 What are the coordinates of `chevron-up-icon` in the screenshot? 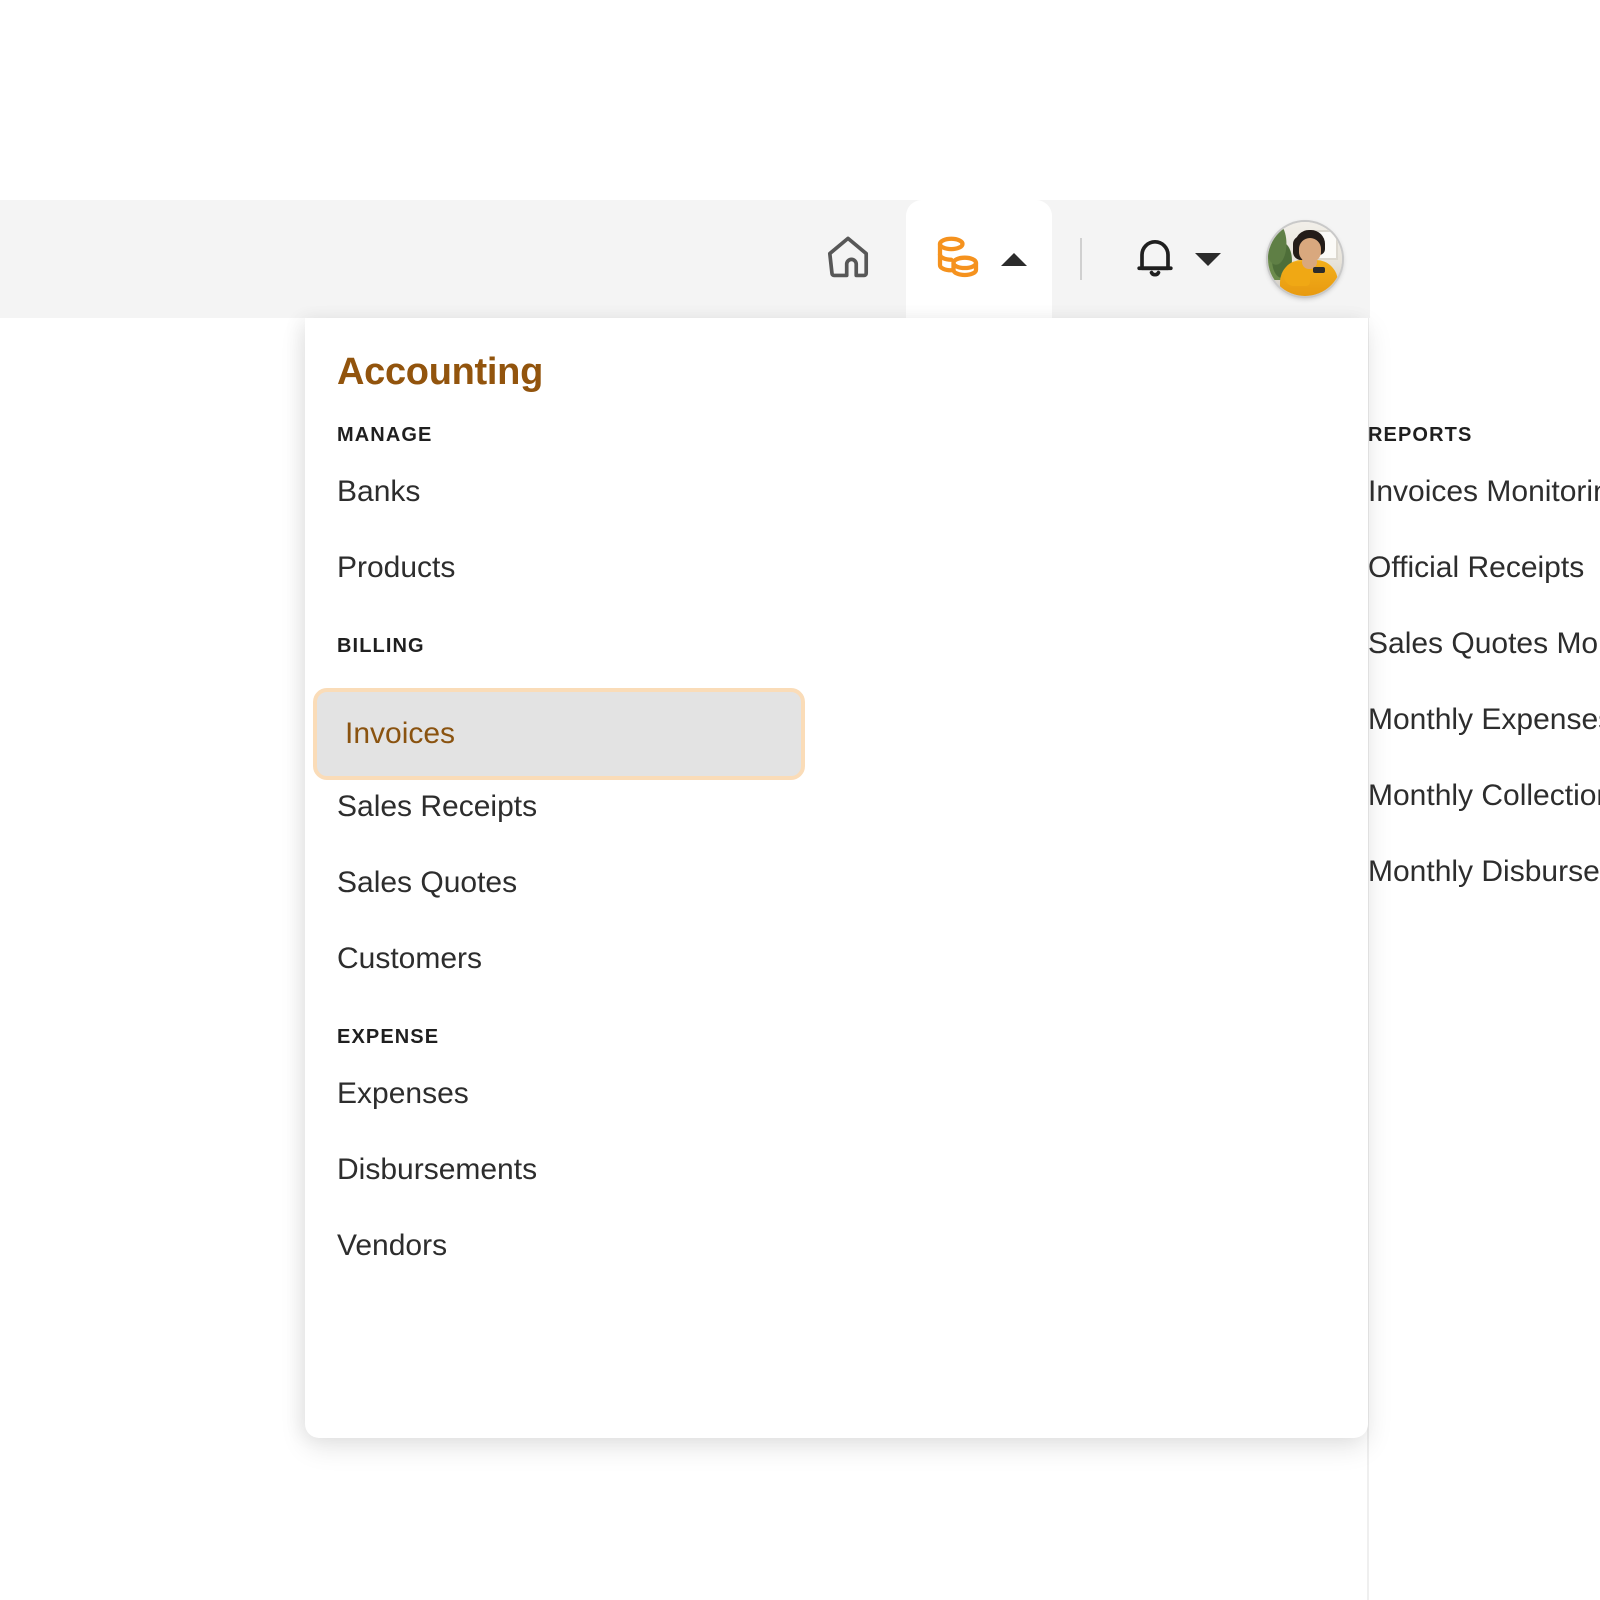 It's located at (1014, 259).